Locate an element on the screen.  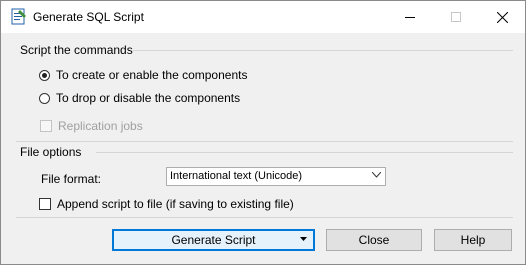
radio-button-selected is located at coordinates (44, 75).